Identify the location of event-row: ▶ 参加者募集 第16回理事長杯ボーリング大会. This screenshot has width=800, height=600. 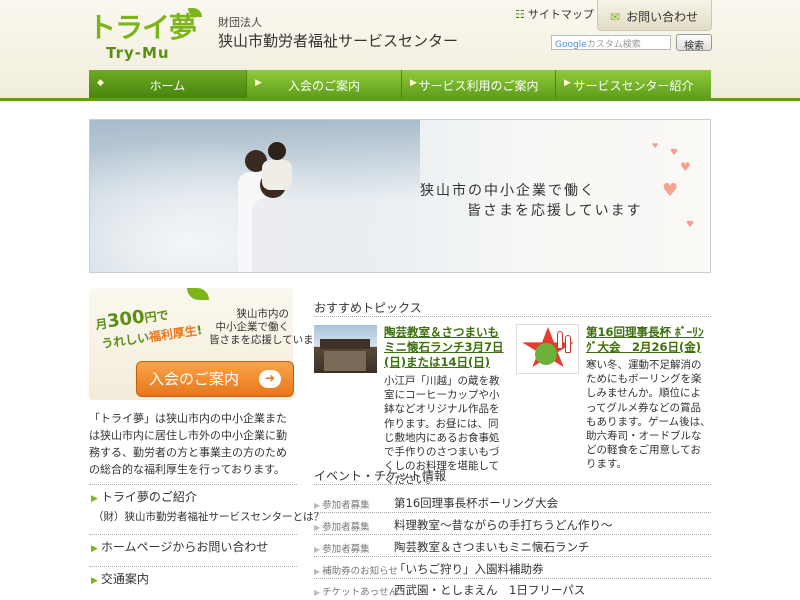
(512, 502).